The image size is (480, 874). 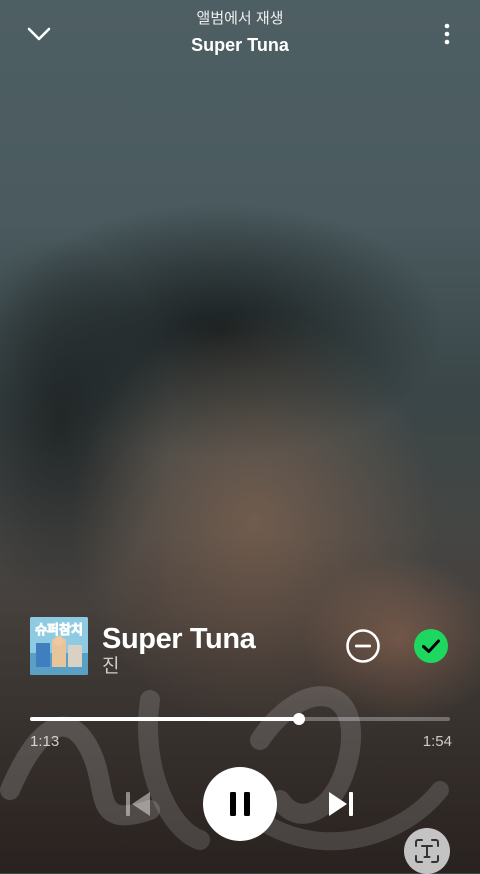 What do you see at coordinates (437, 741) in the screenshot?
I see `total-time: 1:54` at bounding box center [437, 741].